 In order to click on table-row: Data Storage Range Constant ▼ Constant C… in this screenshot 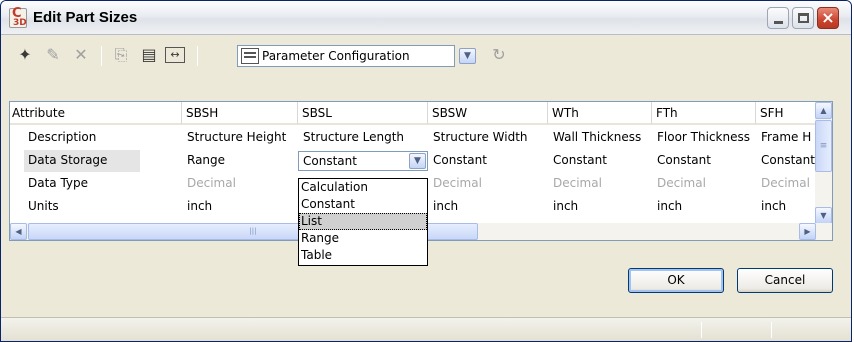, I will do `click(413, 161)`.